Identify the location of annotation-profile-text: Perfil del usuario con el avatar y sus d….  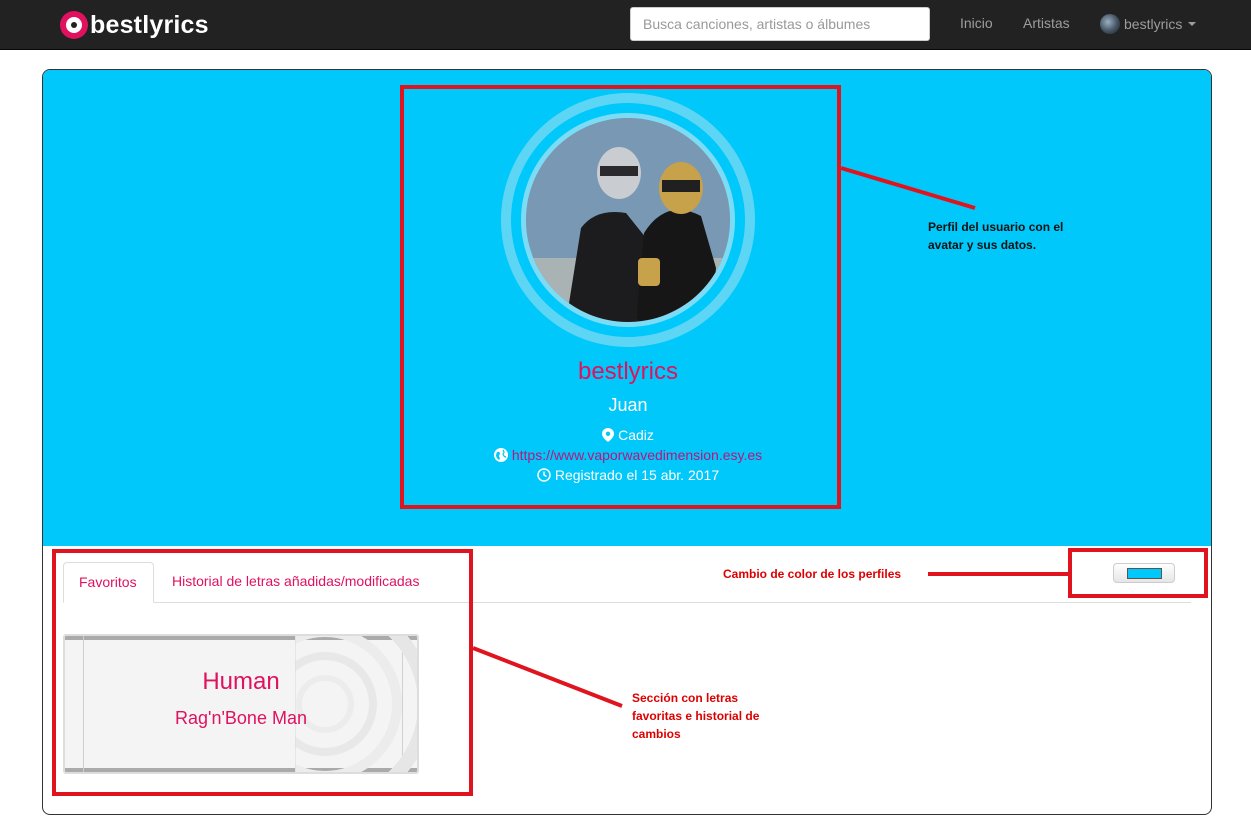
(996, 236).